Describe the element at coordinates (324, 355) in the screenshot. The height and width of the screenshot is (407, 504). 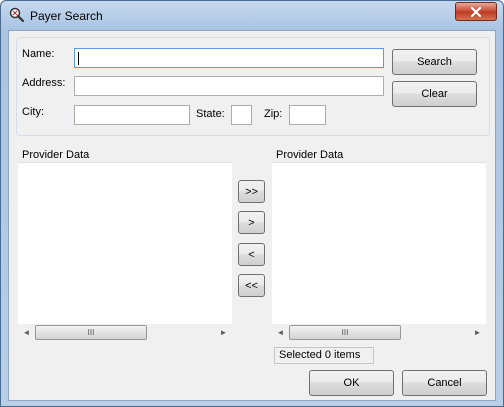
I see `selected-count-status: Selected 0 items` at that location.